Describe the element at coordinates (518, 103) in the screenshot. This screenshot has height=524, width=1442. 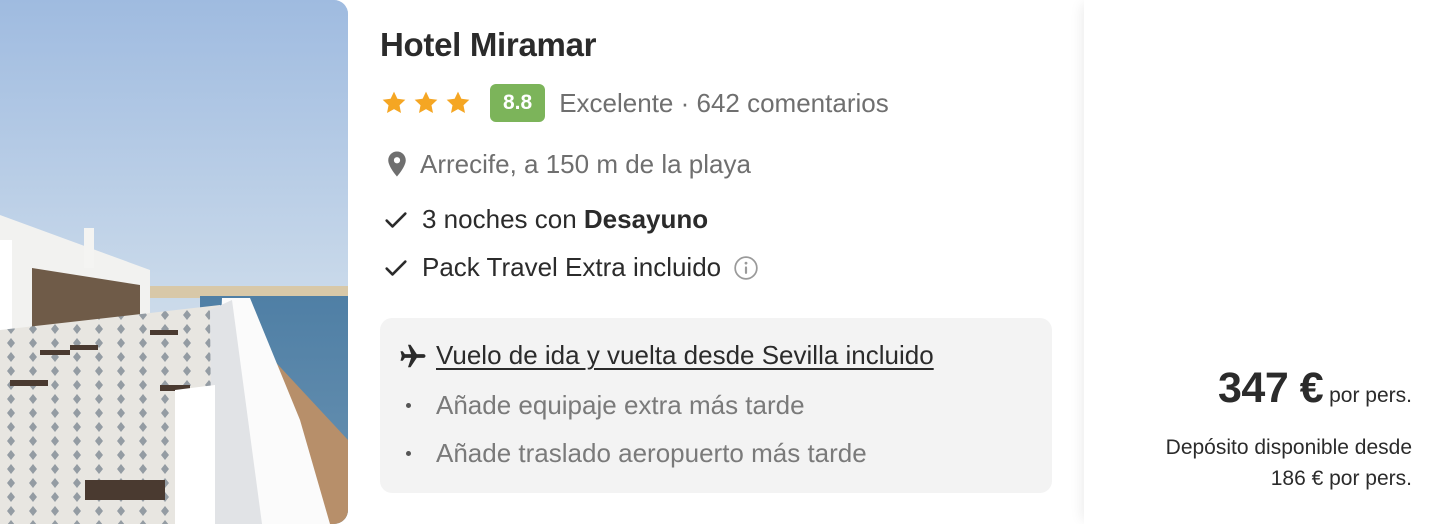
I see `score-badge: 8.8` at that location.